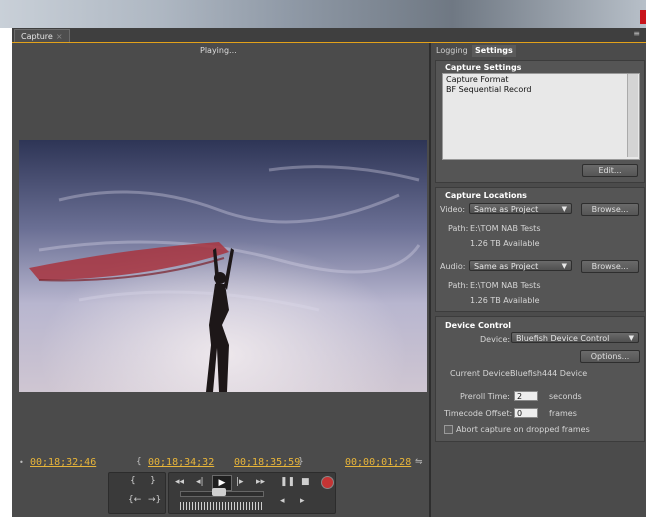 The width and height of the screenshot is (646, 517). I want to click on background-window-strip, so click(323, 14).